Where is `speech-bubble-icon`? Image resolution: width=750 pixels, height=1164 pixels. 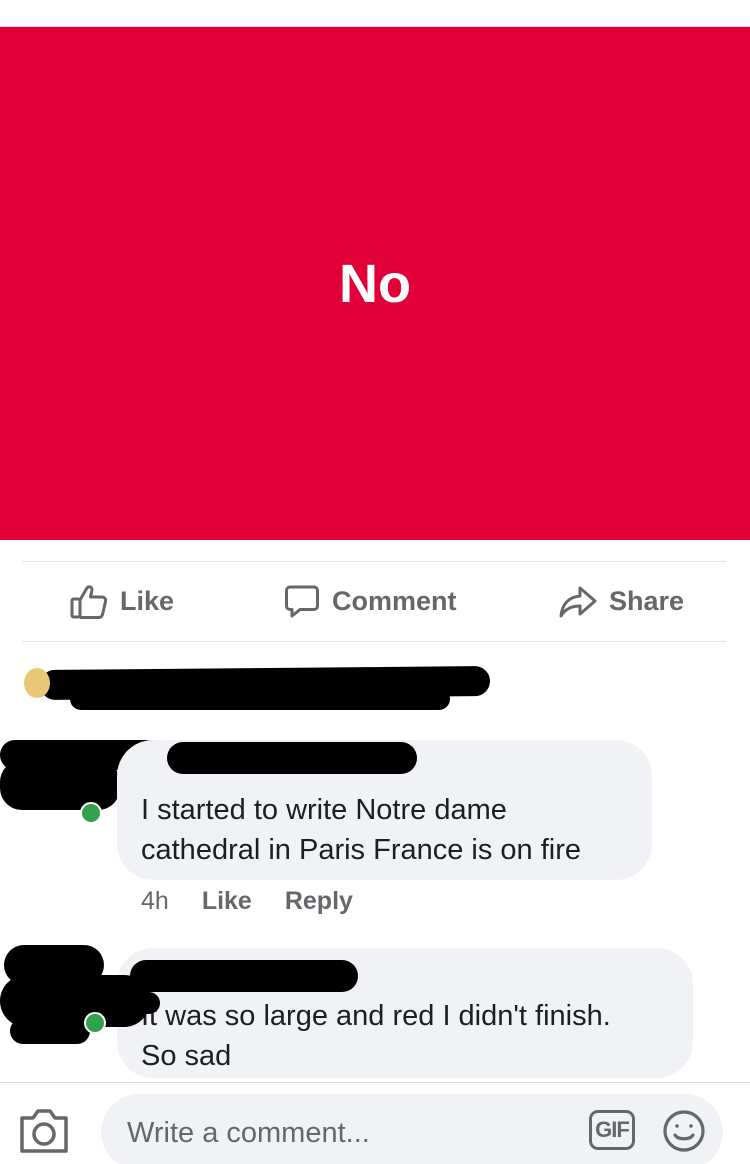
speech-bubble-icon is located at coordinates (302, 602).